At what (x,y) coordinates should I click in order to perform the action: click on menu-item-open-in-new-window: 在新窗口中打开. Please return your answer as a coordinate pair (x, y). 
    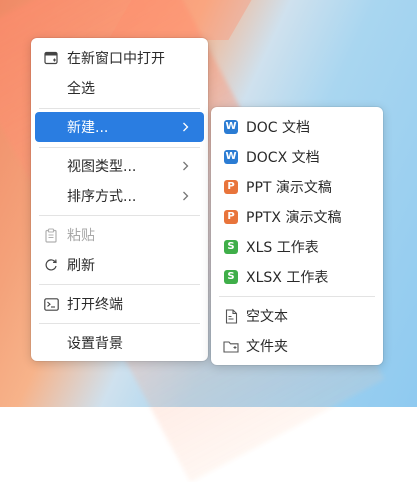
    Looking at the image, I should click on (119, 58).